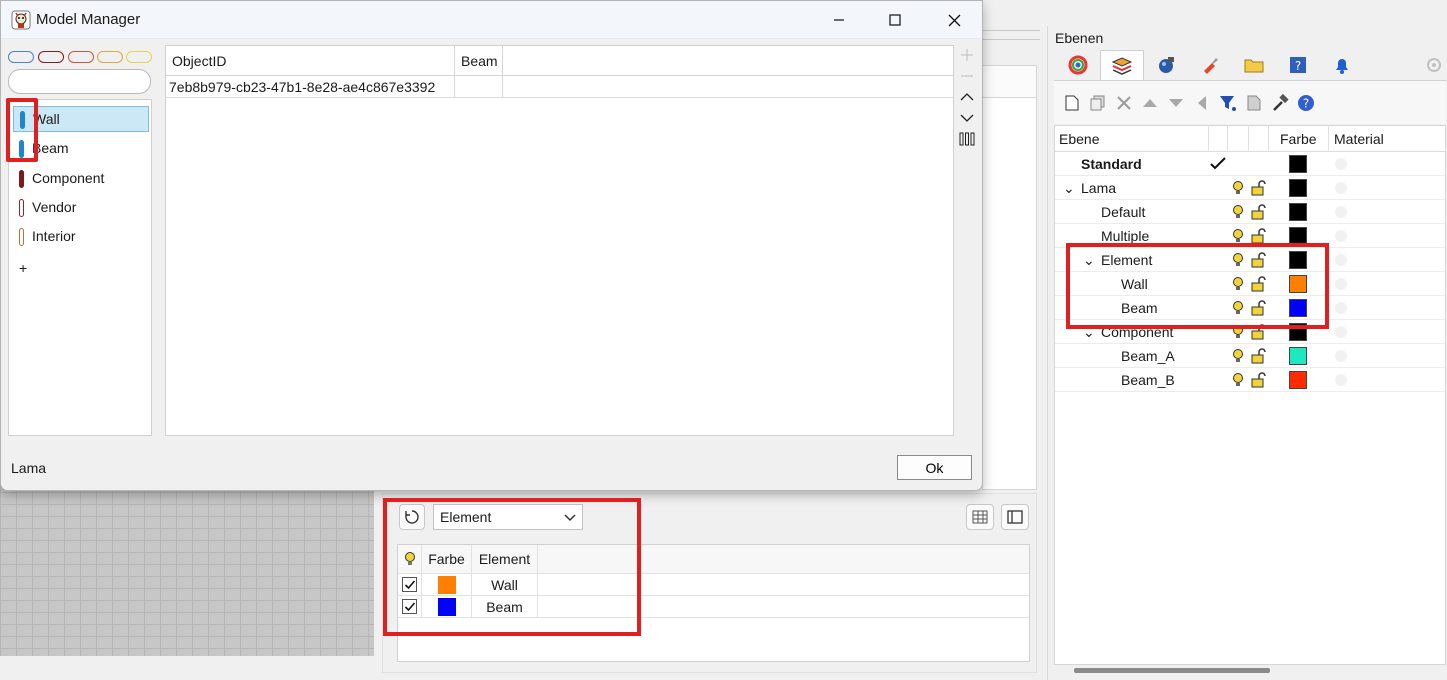 The image size is (1447, 680). Describe the element at coordinates (81, 237) in the screenshot. I see `list-item-interior: Interior` at that location.